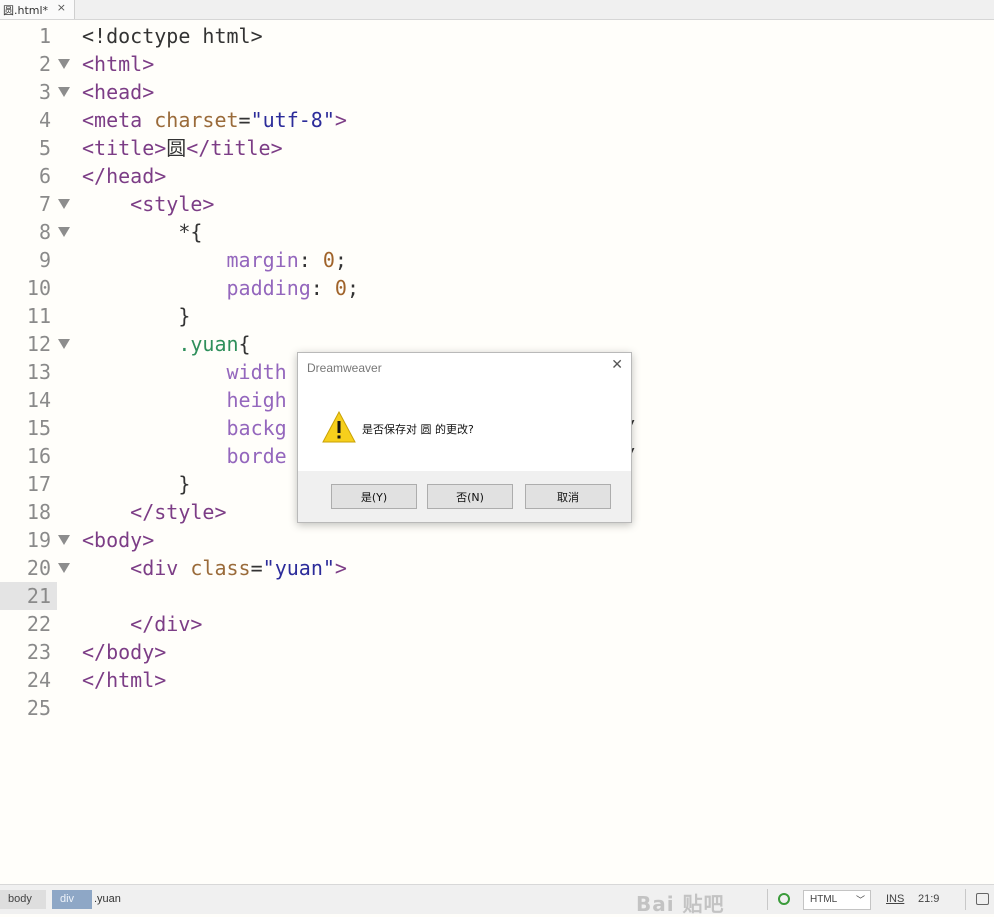 The height and width of the screenshot is (917, 994). Describe the element at coordinates (44, 204) in the screenshot. I see `line-number: 7` at that location.